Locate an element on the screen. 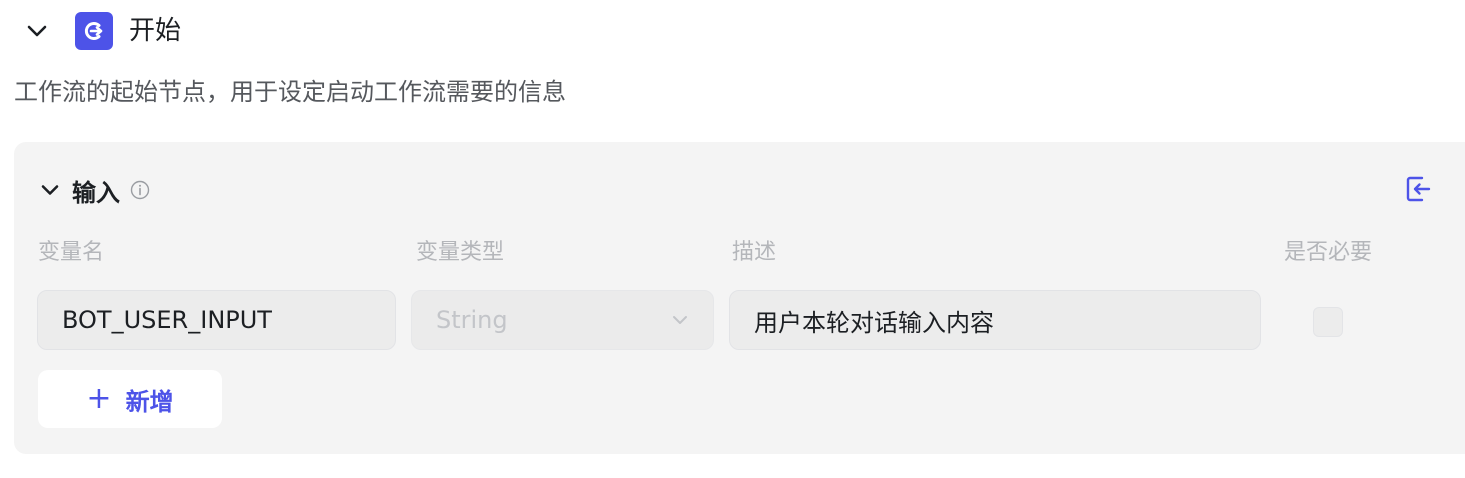 This screenshot has height=478, width=1465. column-header-name: 变量名 is located at coordinates (71, 252).